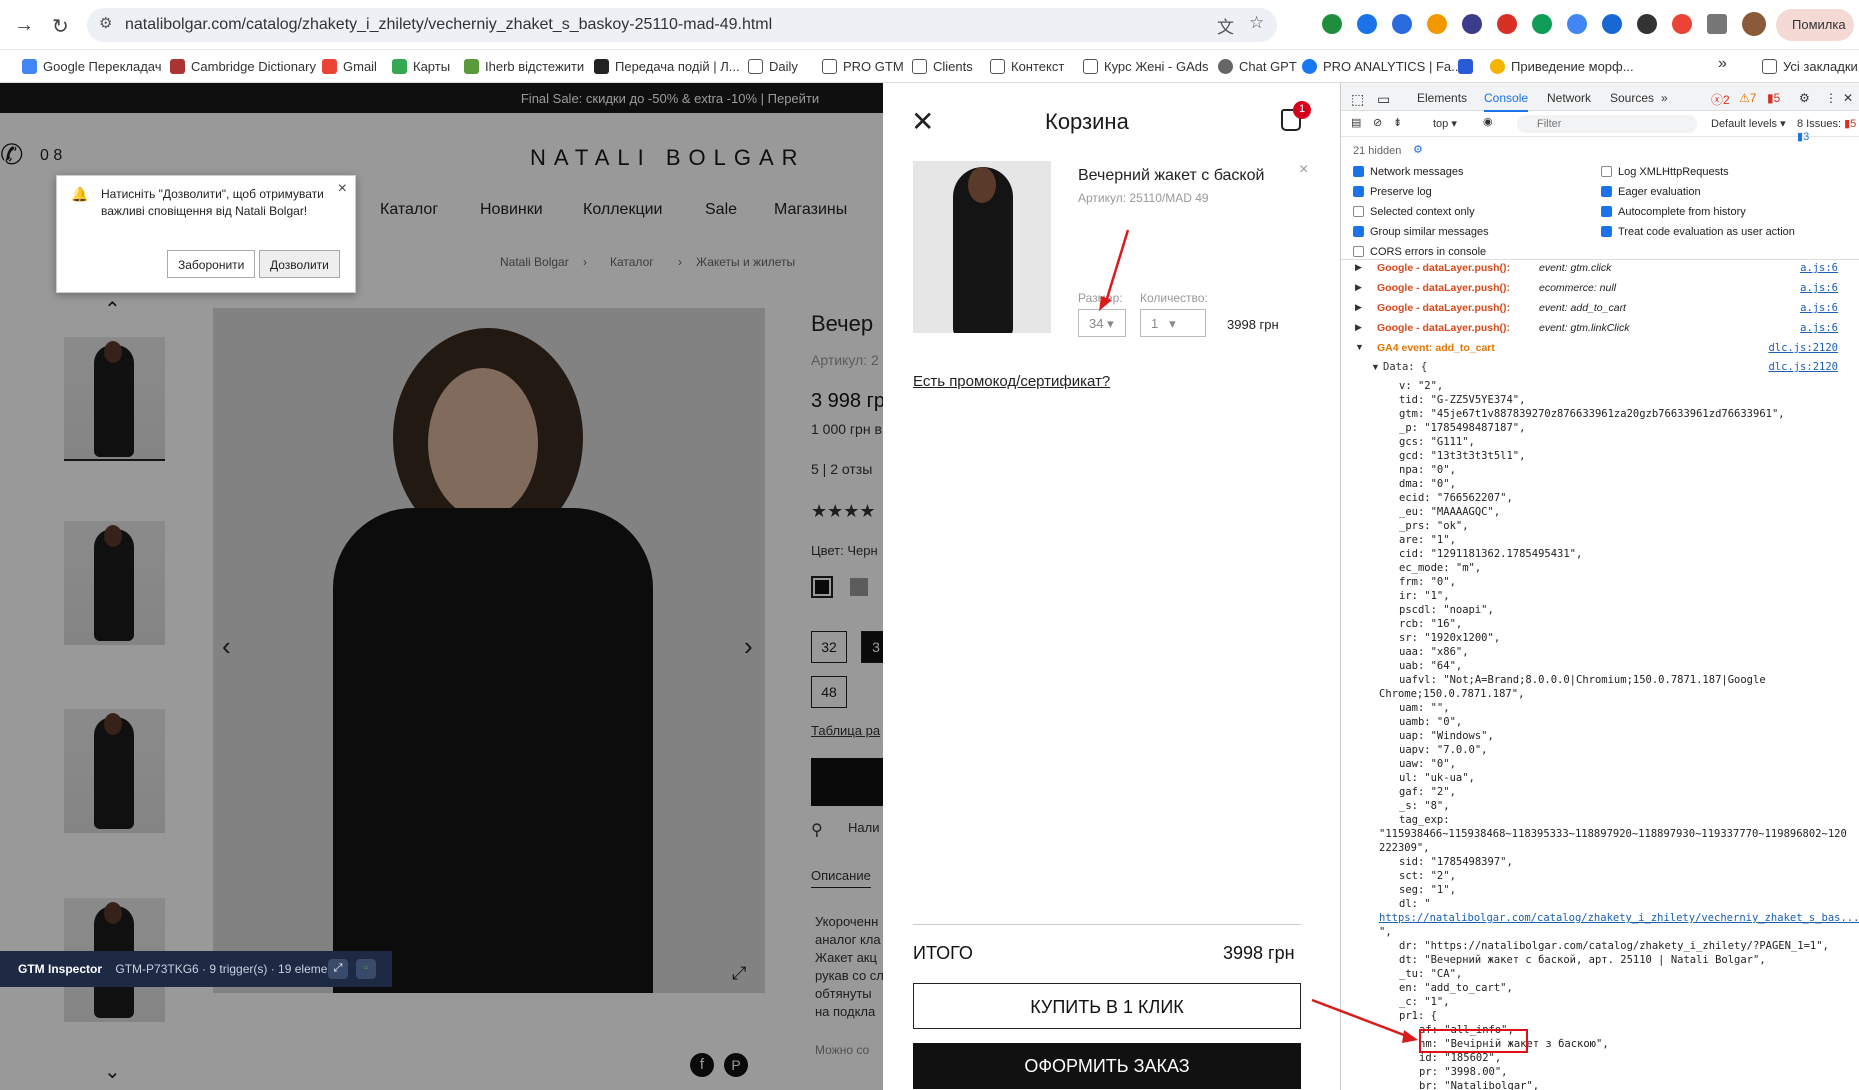  What do you see at coordinates (1473, 1041) in the screenshot?
I see `annotation-highlight-box` at bounding box center [1473, 1041].